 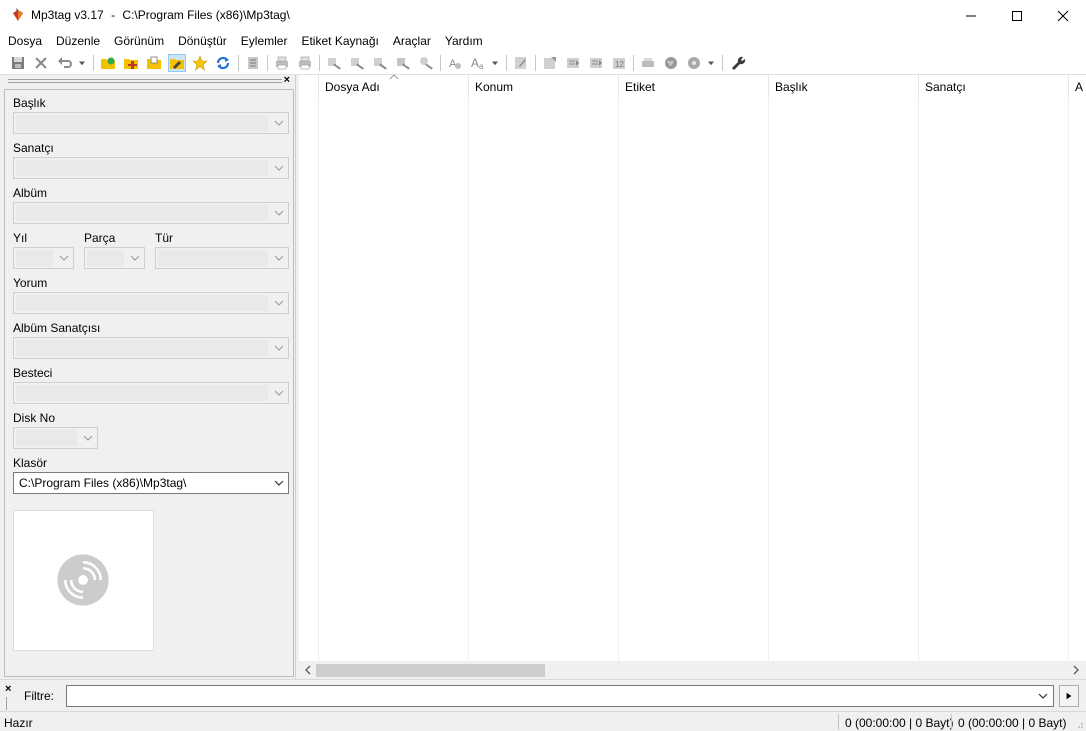 What do you see at coordinates (200, 63) in the screenshot?
I see `favorites-star-icon` at bounding box center [200, 63].